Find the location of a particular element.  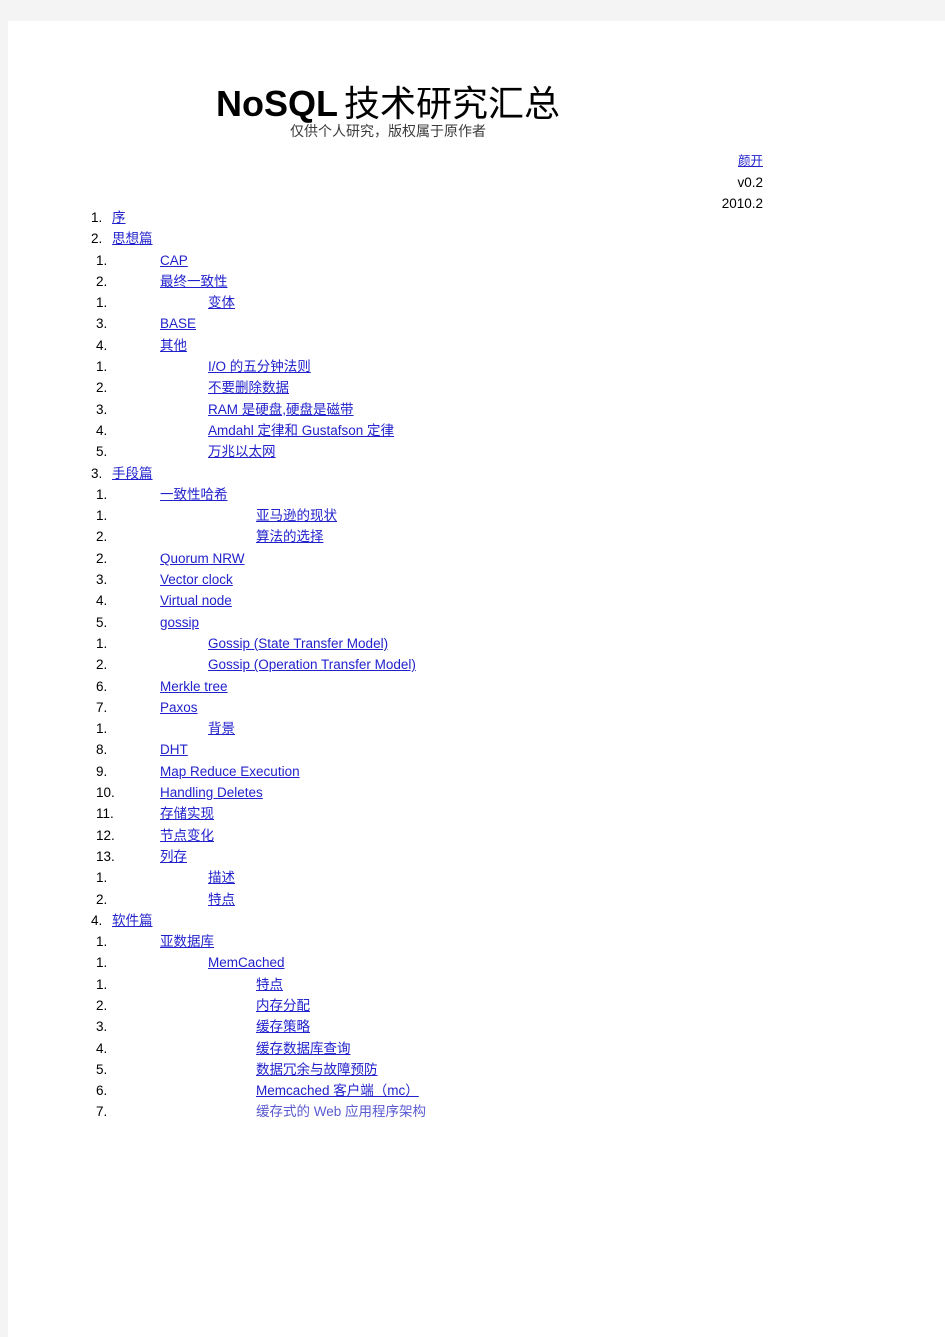

toc-entry-number: 4. is located at coordinates (102, 430).